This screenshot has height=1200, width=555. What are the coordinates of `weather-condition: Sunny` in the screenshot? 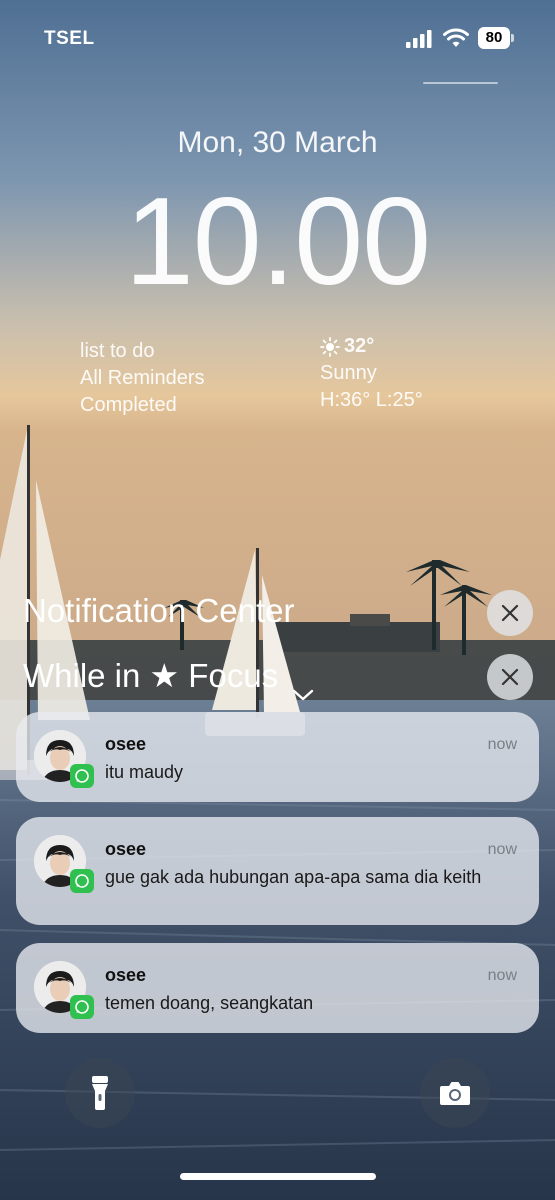 It's located at (348, 373).